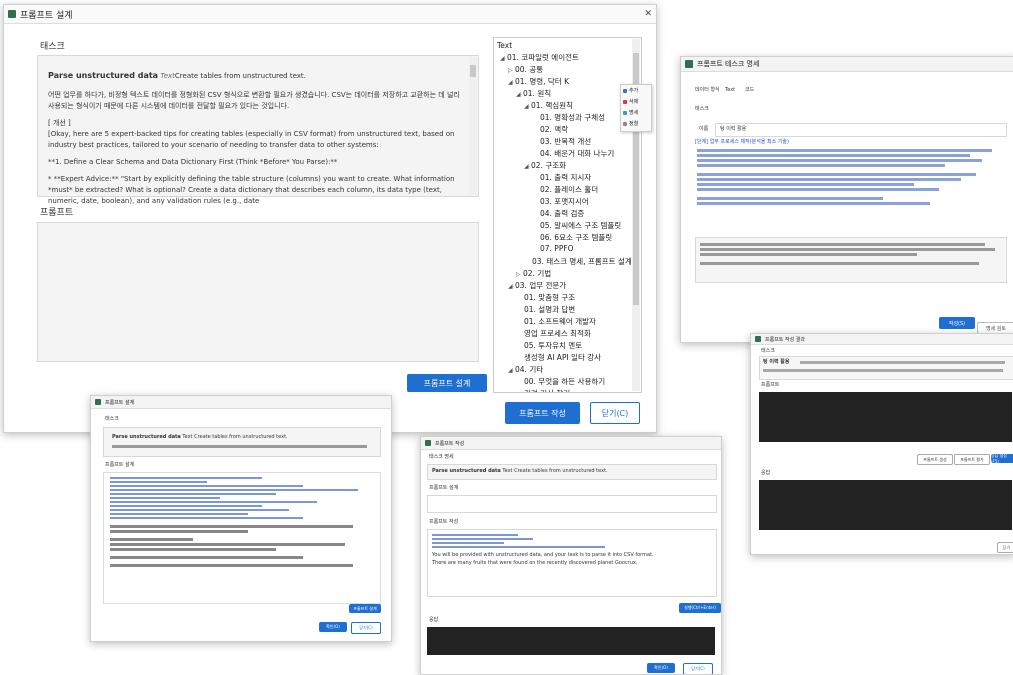 The height and width of the screenshot is (675, 1013). Describe the element at coordinates (537, 285) in the screenshot. I see `tree-item: ◢ 03. 업무 전문가` at that location.